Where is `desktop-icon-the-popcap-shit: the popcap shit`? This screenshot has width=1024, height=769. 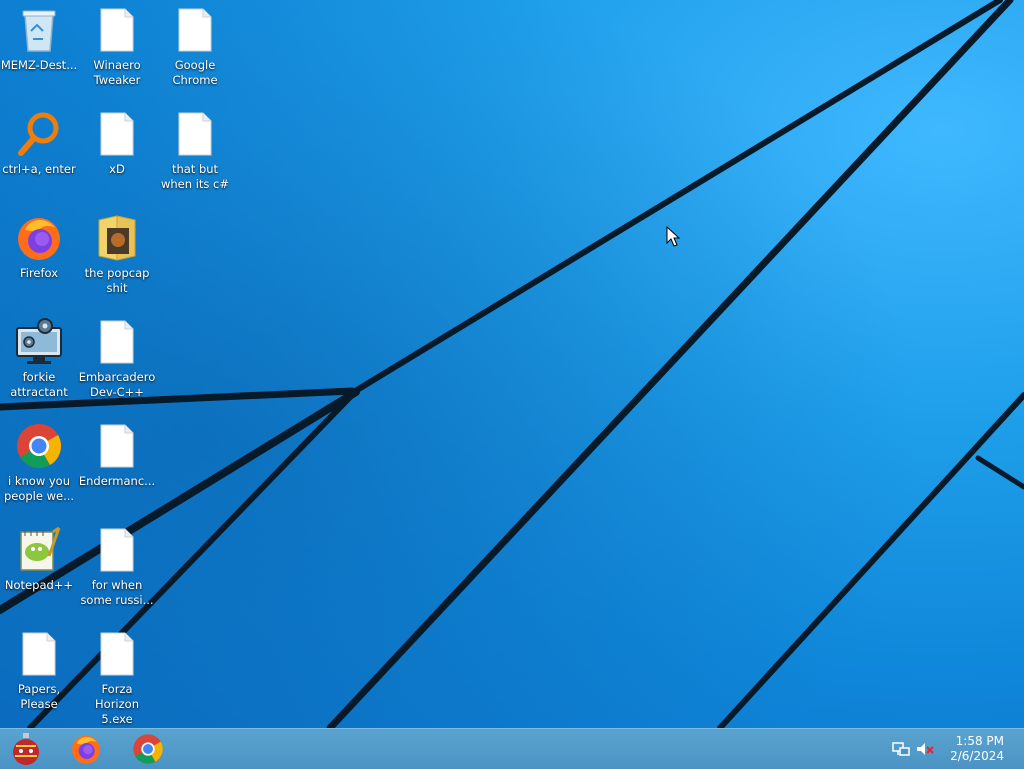 desktop-icon-the-popcap-shit: the popcap shit is located at coordinates (117, 264).